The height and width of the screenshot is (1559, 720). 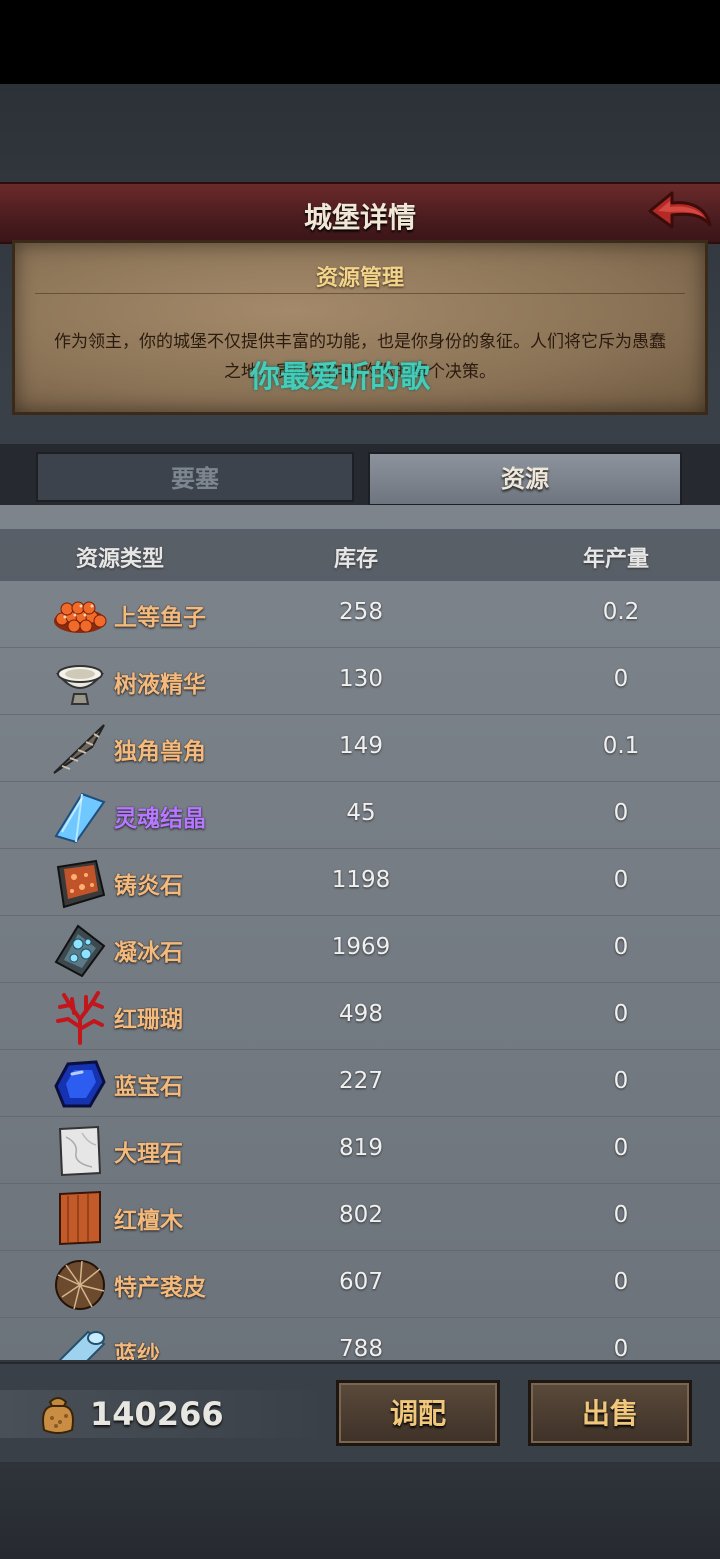 I want to click on table-row: 上等鱼子 258 0.2, so click(x=360, y=614).